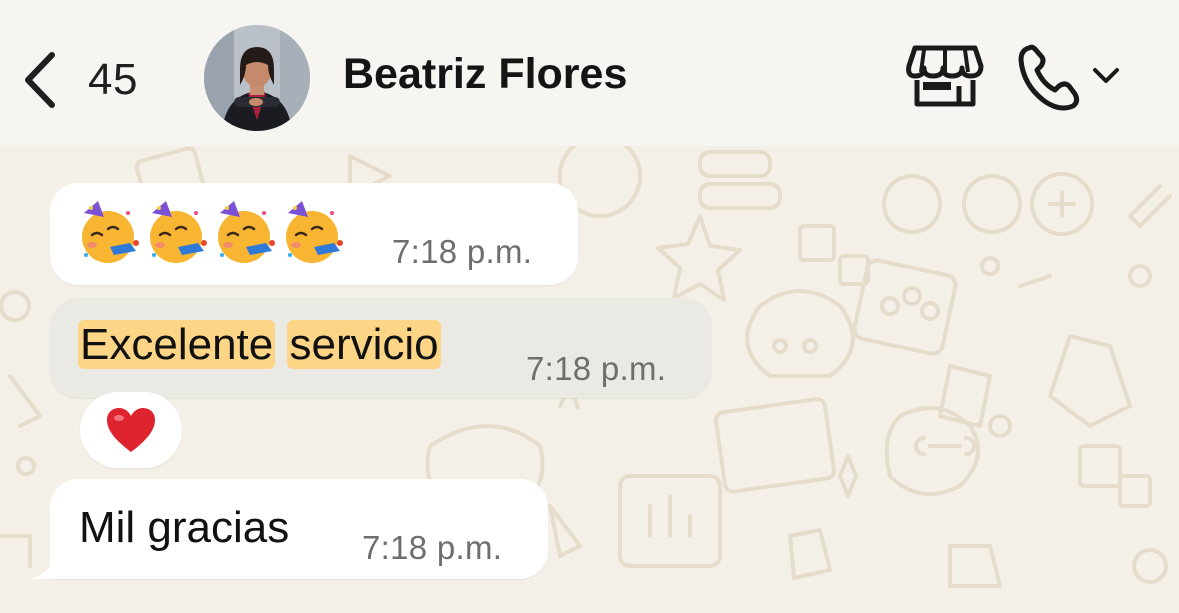  What do you see at coordinates (50, 565) in the screenshot?
I see `bubble-tail` at bounding box center [50, 565].